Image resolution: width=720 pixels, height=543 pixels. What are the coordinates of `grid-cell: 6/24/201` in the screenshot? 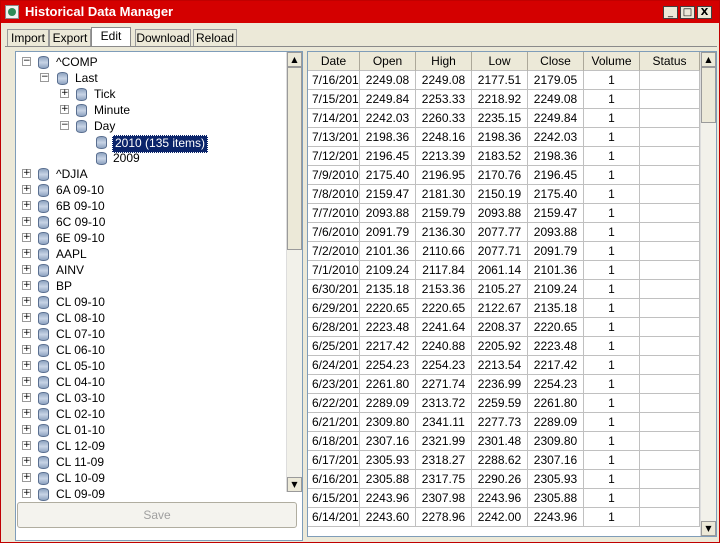 It's located at (334, 365).